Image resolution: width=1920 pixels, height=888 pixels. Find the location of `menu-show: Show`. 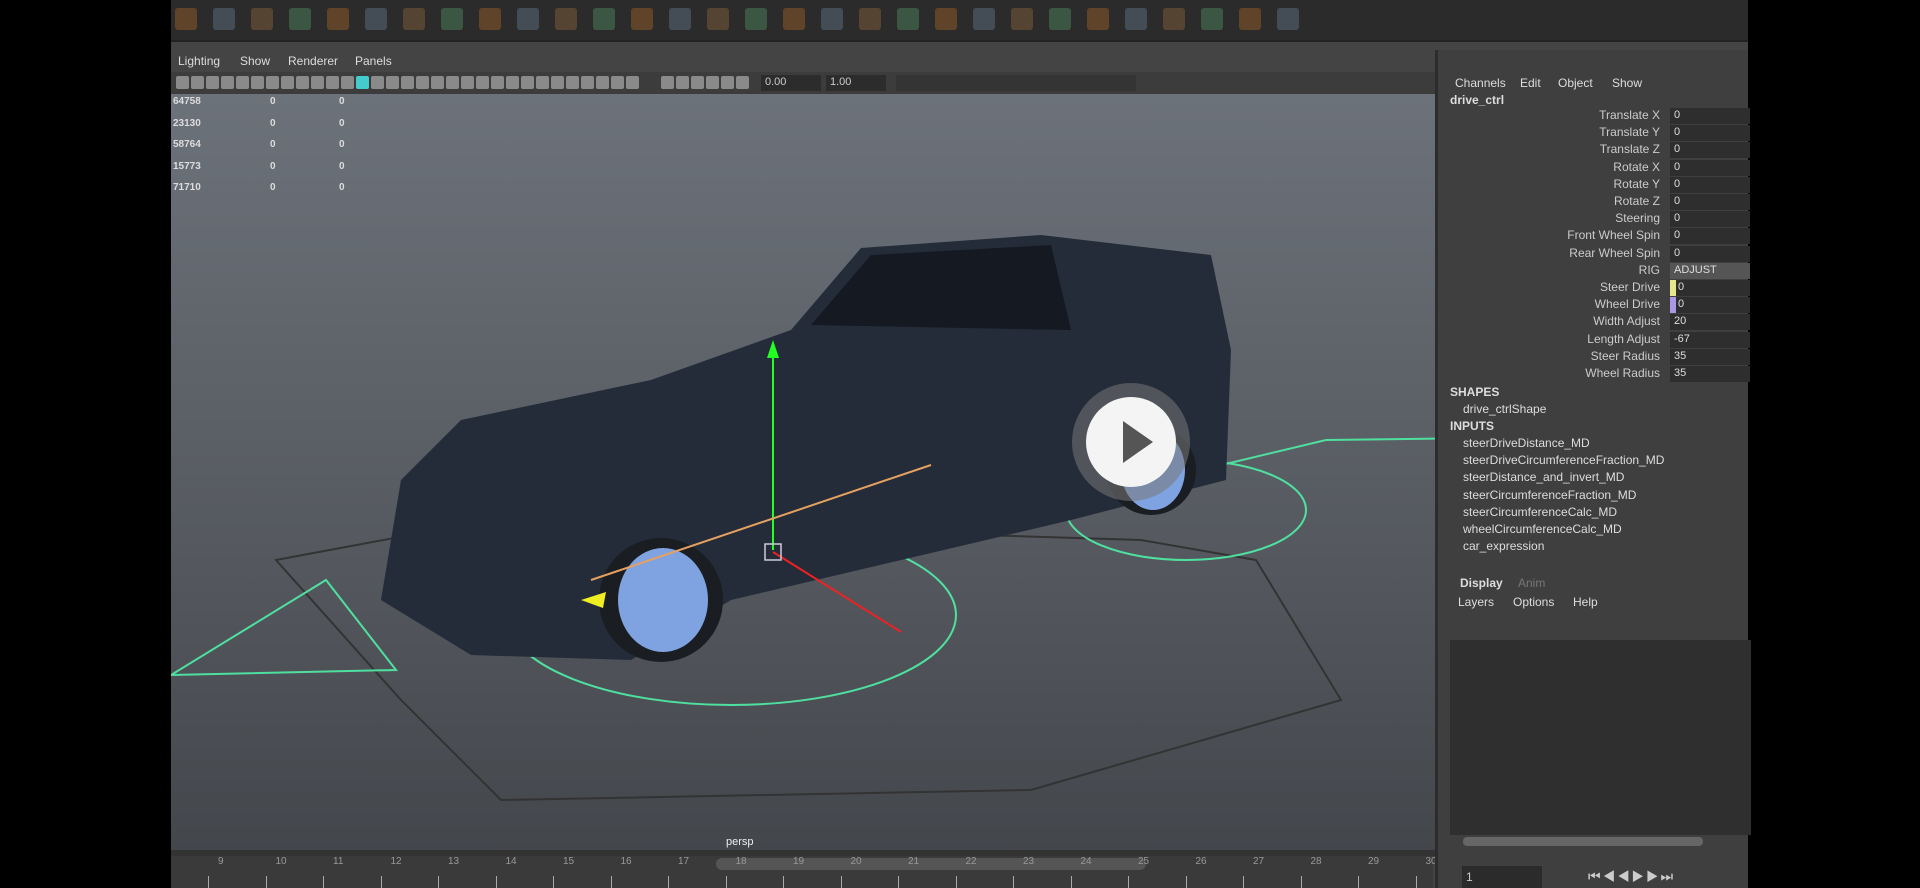

menu-show: Show is located at coordinates (1627, 83).